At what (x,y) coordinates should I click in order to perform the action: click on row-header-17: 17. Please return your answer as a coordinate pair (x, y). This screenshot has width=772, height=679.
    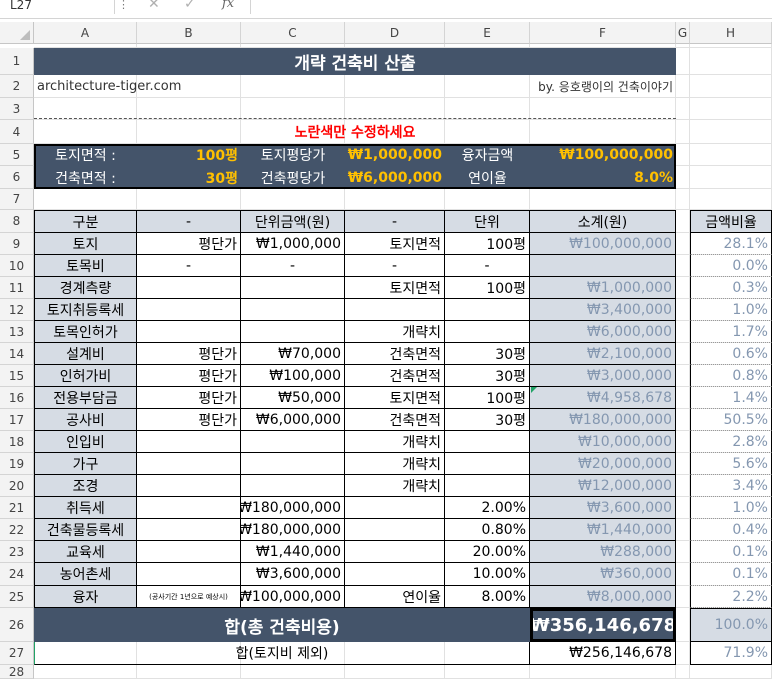
    Looking at the image, I should click on (17, 420).